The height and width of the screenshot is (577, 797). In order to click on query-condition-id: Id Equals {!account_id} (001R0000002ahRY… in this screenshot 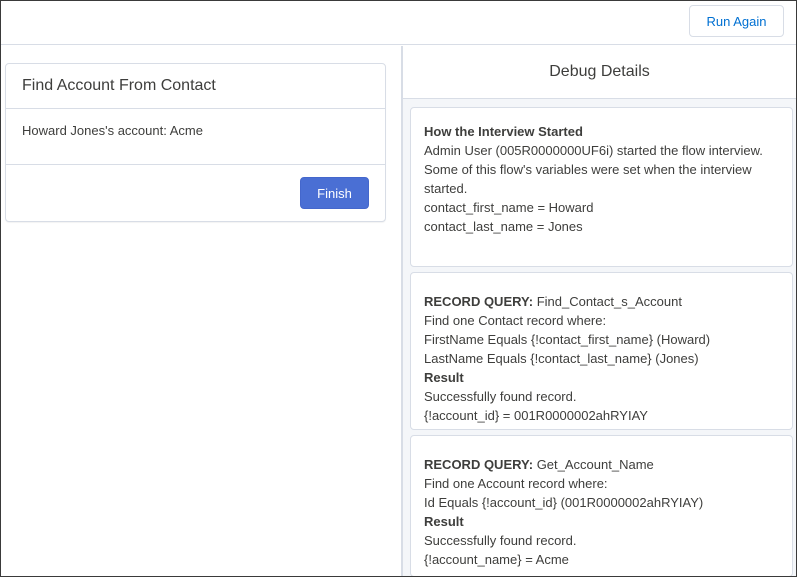, I will do `click(564, 502)`.